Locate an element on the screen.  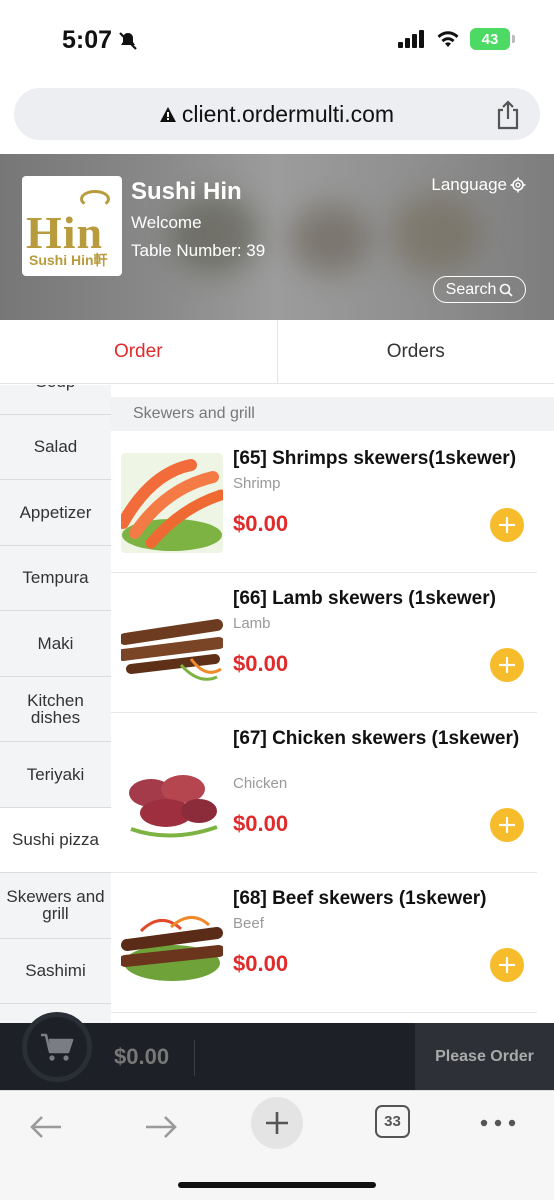
tab-orders: Orders is located at coordinates (416, 351).